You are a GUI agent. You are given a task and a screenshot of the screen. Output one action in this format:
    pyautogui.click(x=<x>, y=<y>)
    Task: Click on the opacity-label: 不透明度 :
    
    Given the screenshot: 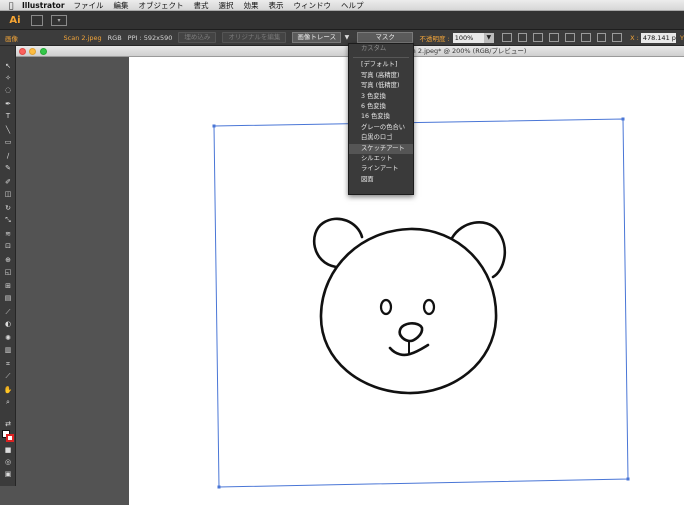 What is the action you would take?
    pyautogui.click(x=434, y=38)
    